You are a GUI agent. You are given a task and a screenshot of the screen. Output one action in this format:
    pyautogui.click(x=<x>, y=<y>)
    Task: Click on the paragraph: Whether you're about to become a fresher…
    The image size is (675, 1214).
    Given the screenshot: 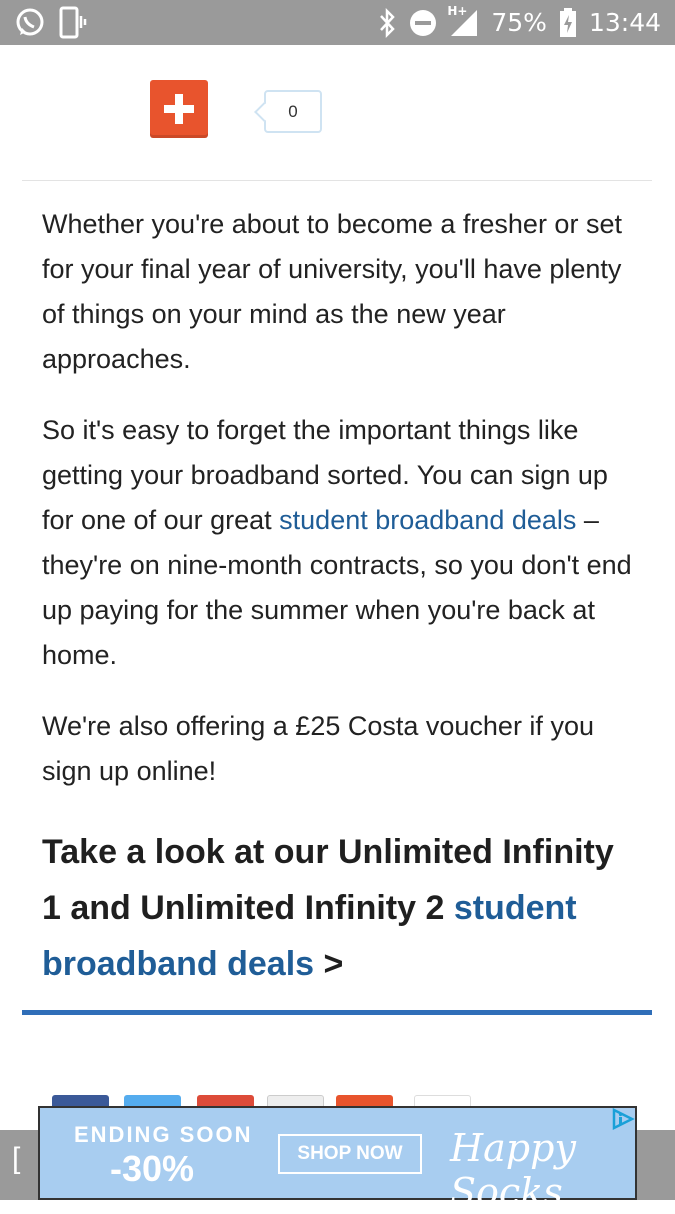 What is the action you would take?
    pyautogui.click(x=337, y=292)
    